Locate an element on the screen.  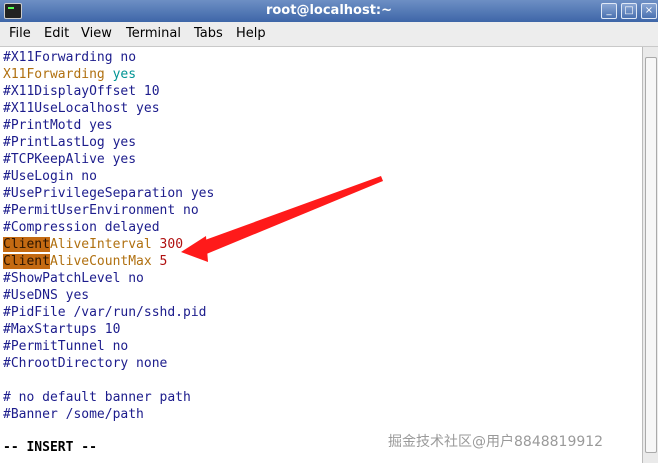
menu-terminal: Terminal is located at coordinates (153, 33).